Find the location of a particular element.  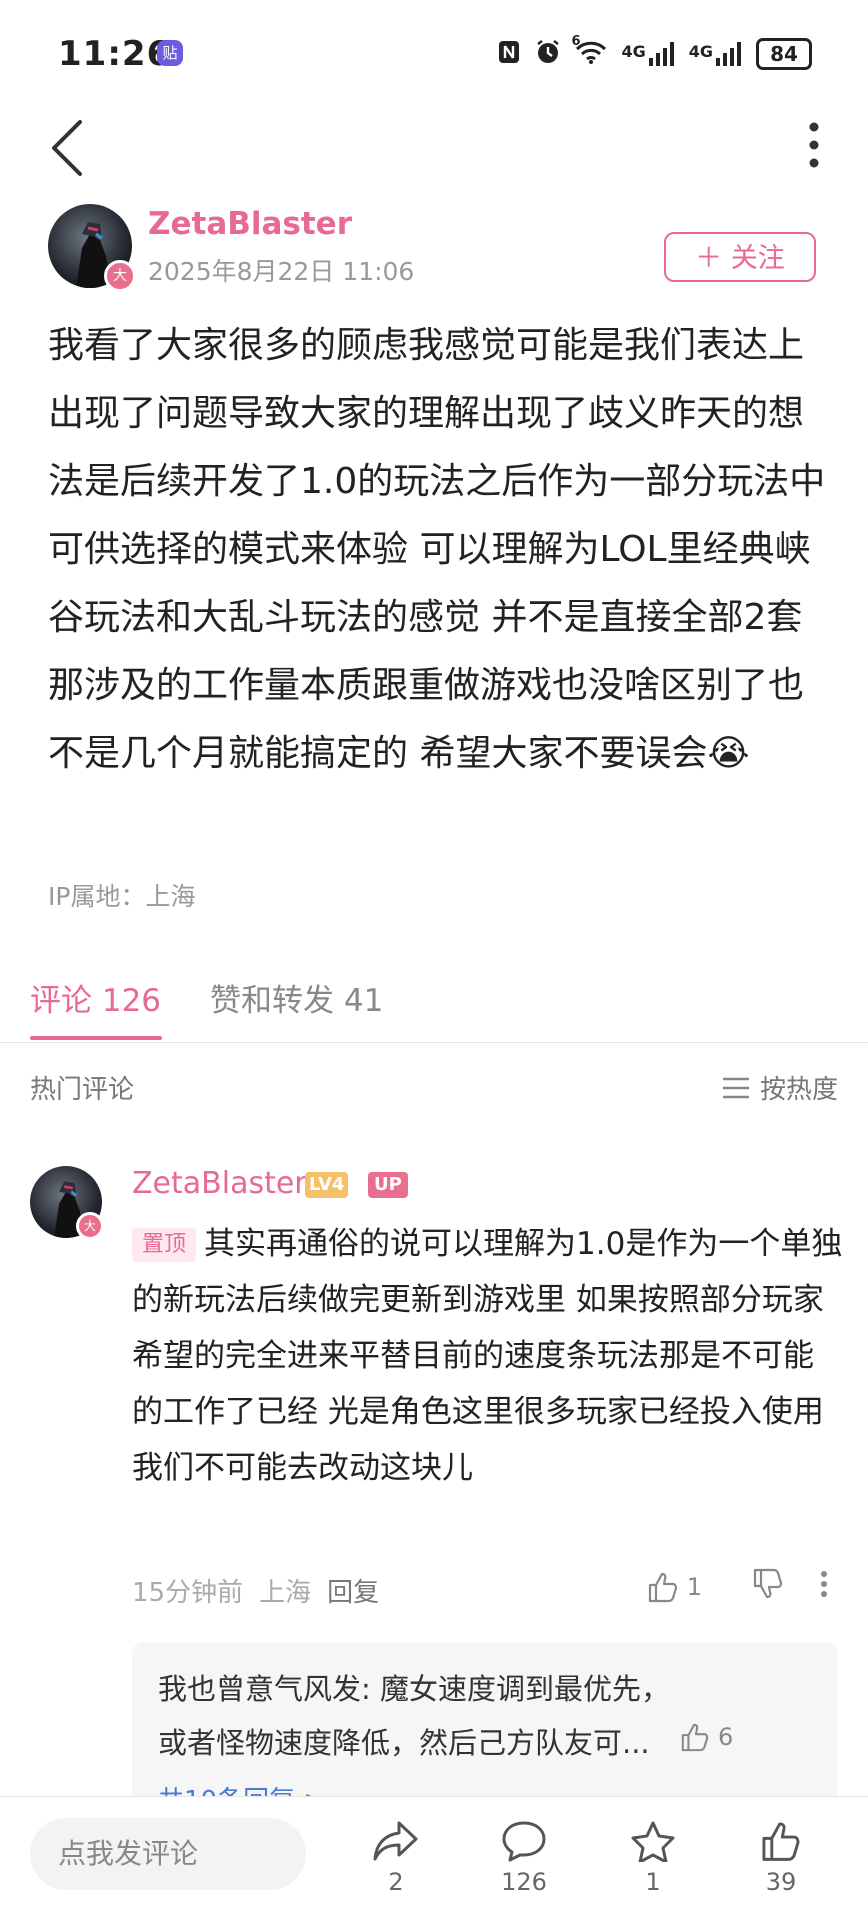

reply-like-count: 6 is located at coordinates (726, 1737).